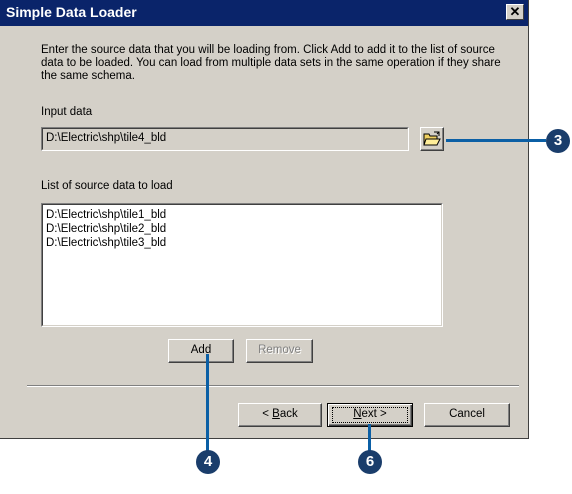  Describe the element at coordinates (106, 229) in the screenshot. I see `list-item: D:\Electric\shp\tile2_bld` at that location.